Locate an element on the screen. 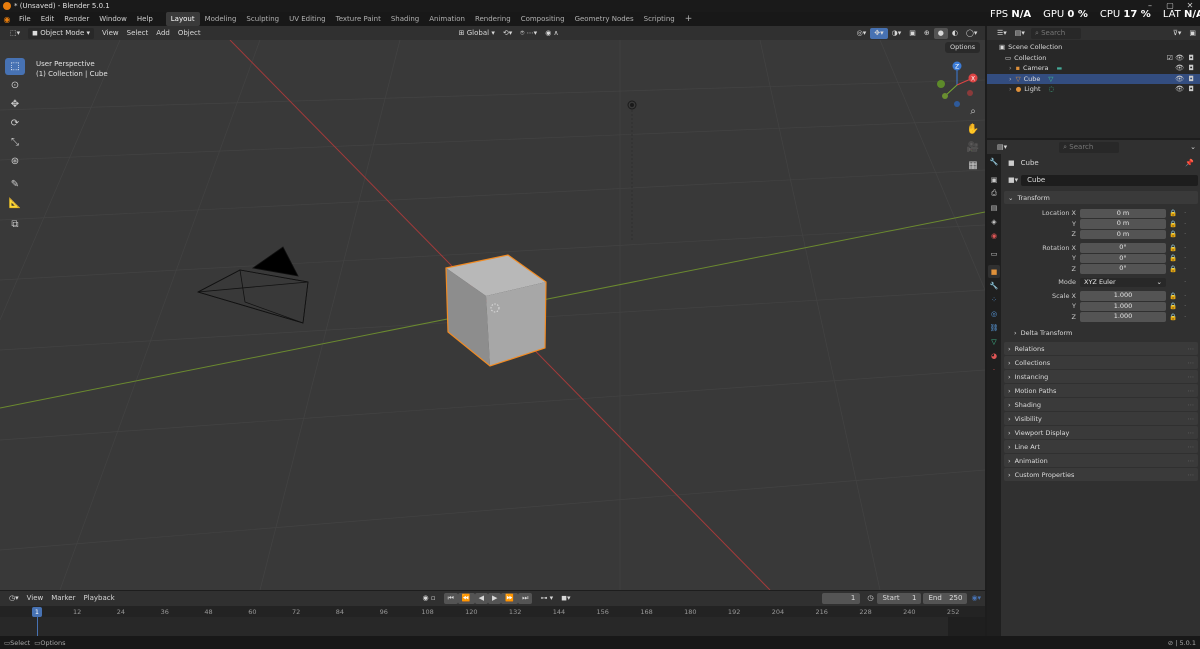  zoom-icon: ⌕ is located at coordinates (973, 111).